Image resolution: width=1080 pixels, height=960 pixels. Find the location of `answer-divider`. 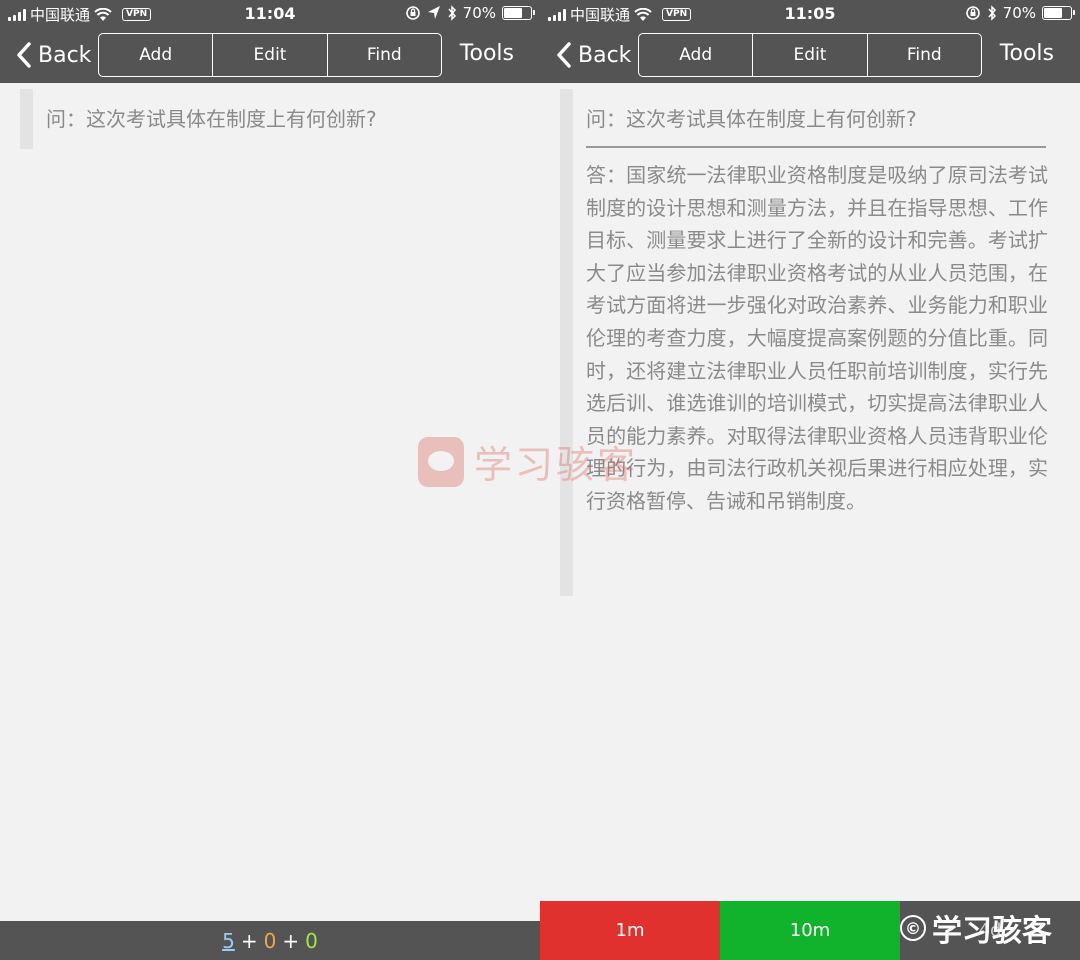

answer-divider is located at coordinates (816, 147).